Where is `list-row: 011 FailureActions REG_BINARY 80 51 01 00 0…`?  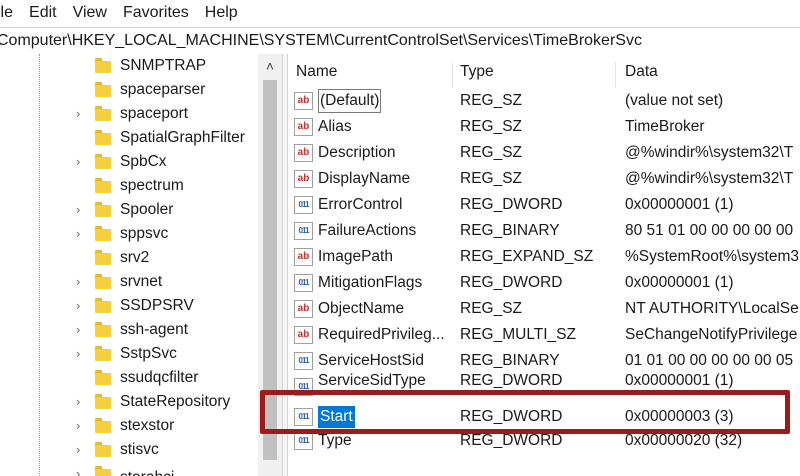
list-row: 011 FailureActions REG_BINARY 80 51 01 00 0… is located at coordinates (544, 231).